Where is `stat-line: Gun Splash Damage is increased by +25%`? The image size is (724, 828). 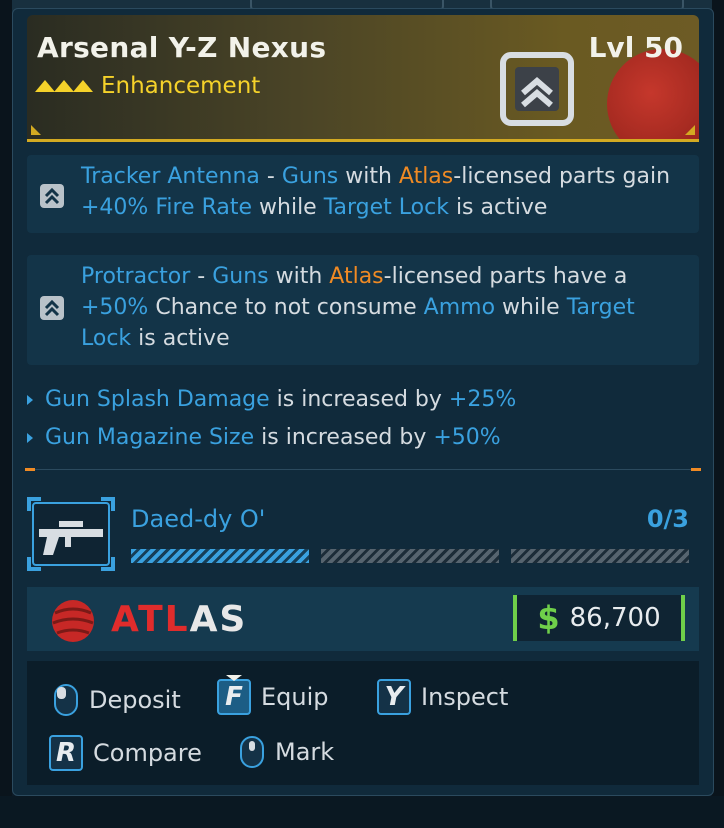
stat-line: Gun Splash Damage is increased by +25% is located at coordinates (271, 399).